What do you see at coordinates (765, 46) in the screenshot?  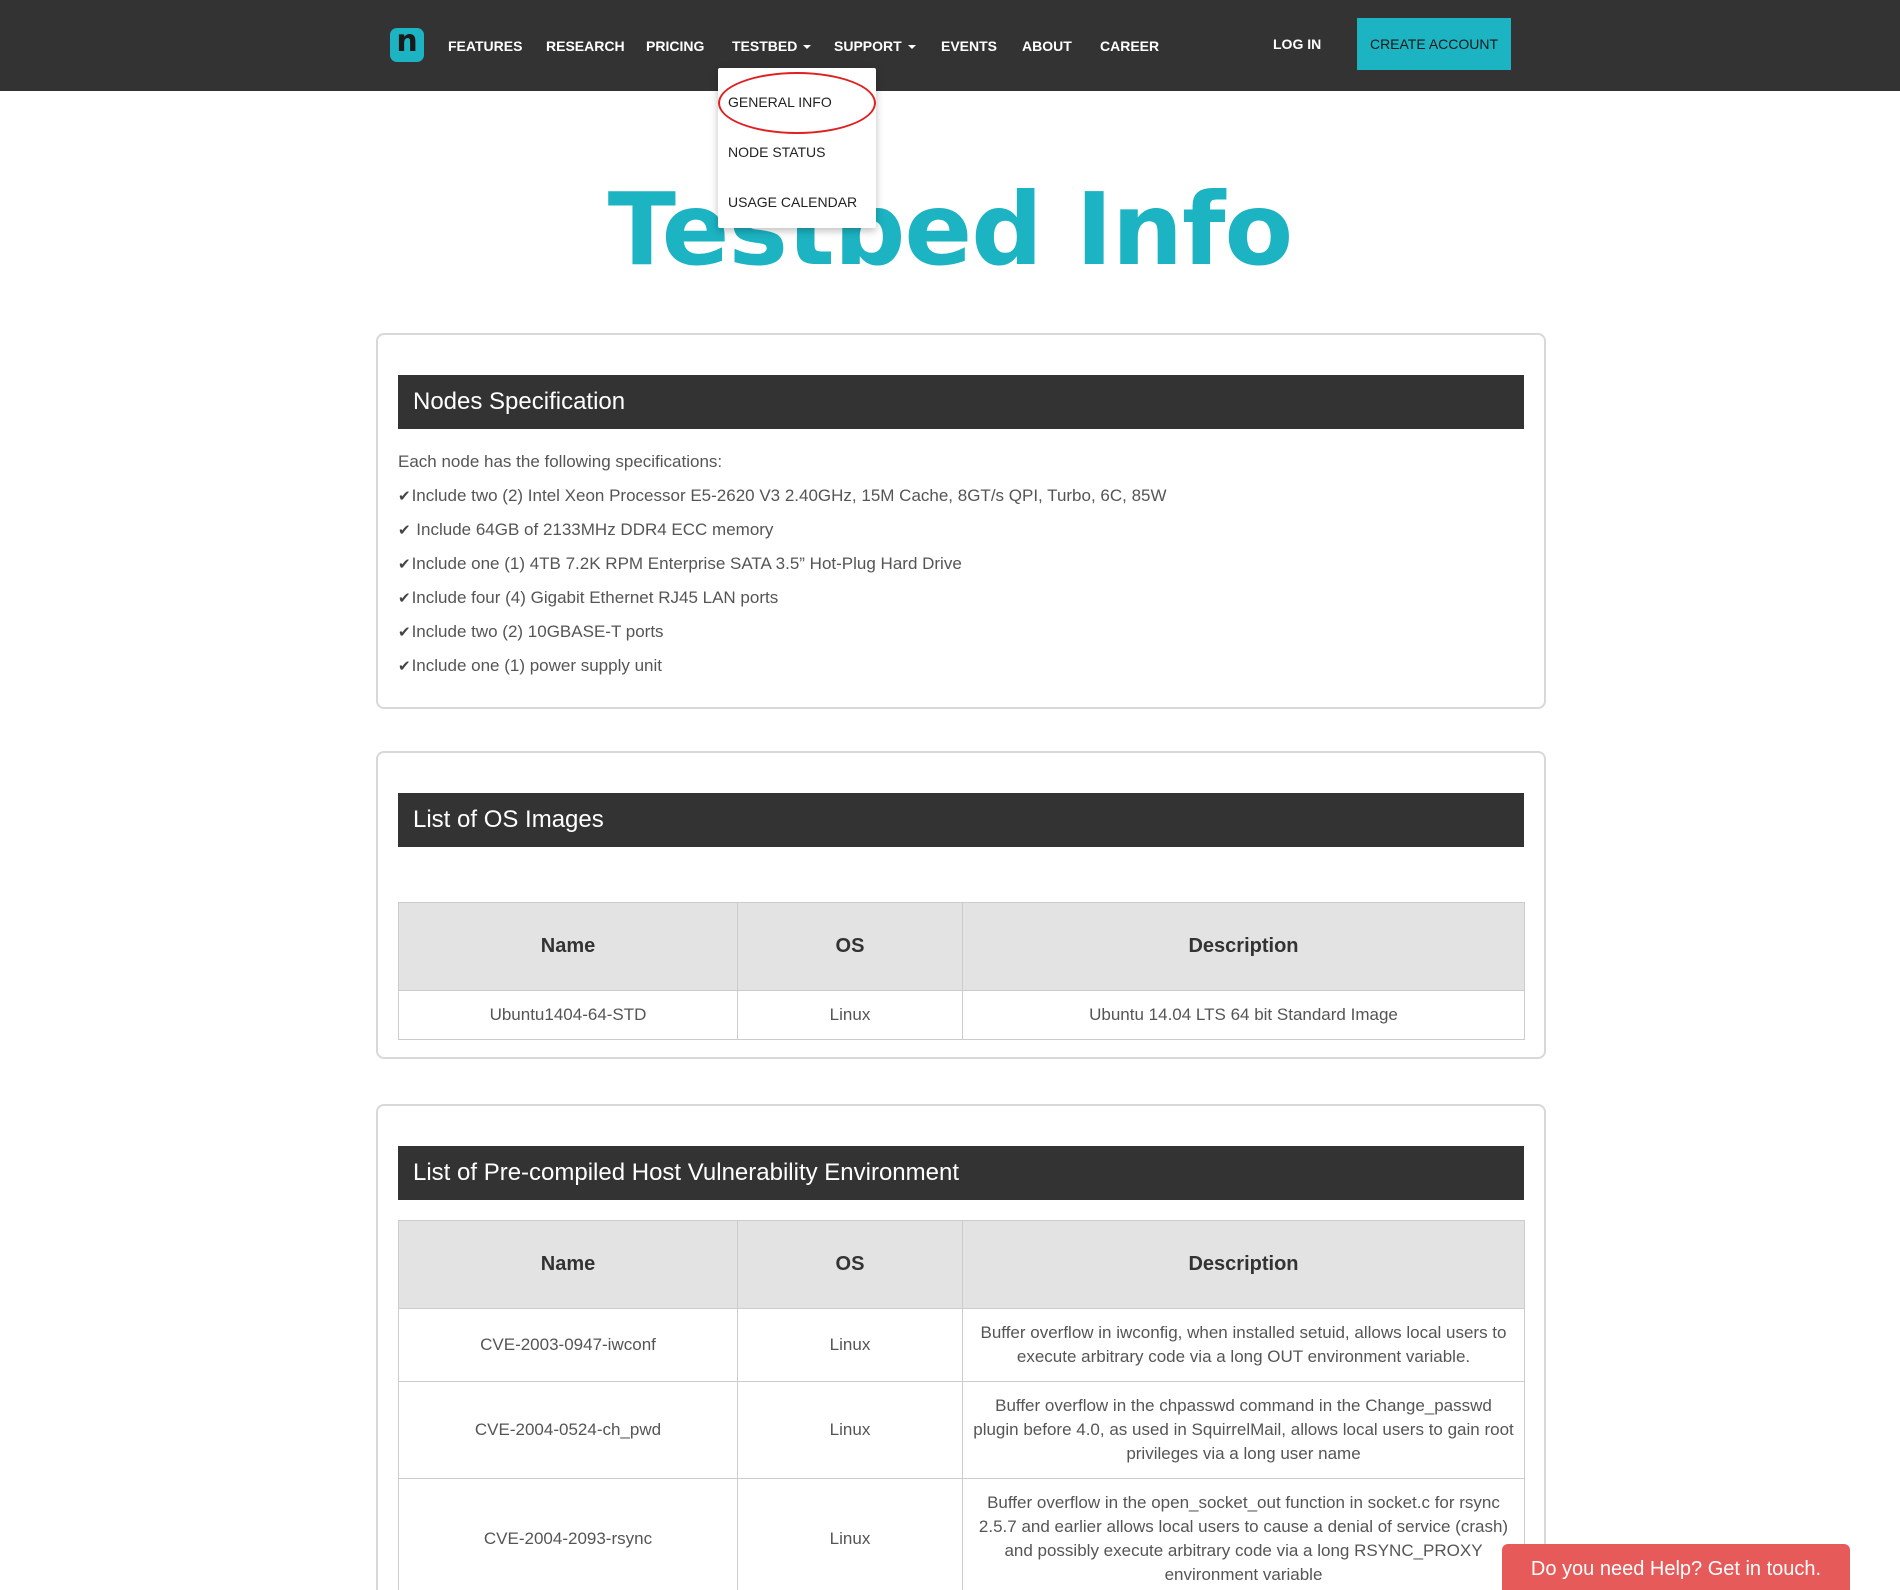 I see `nav-testbed-label: TESTBED` at bounding box center [765, 46].